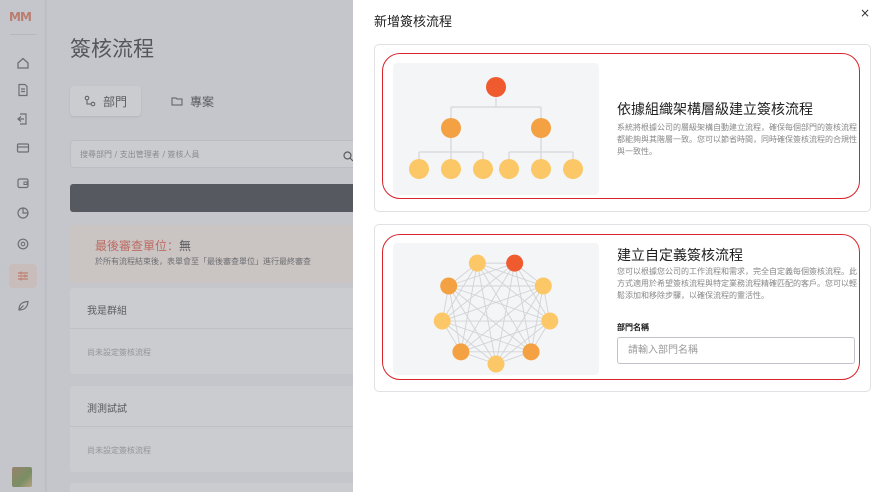 The image size is (886, 492). I want to click on department-name-input, so click(736, 350).